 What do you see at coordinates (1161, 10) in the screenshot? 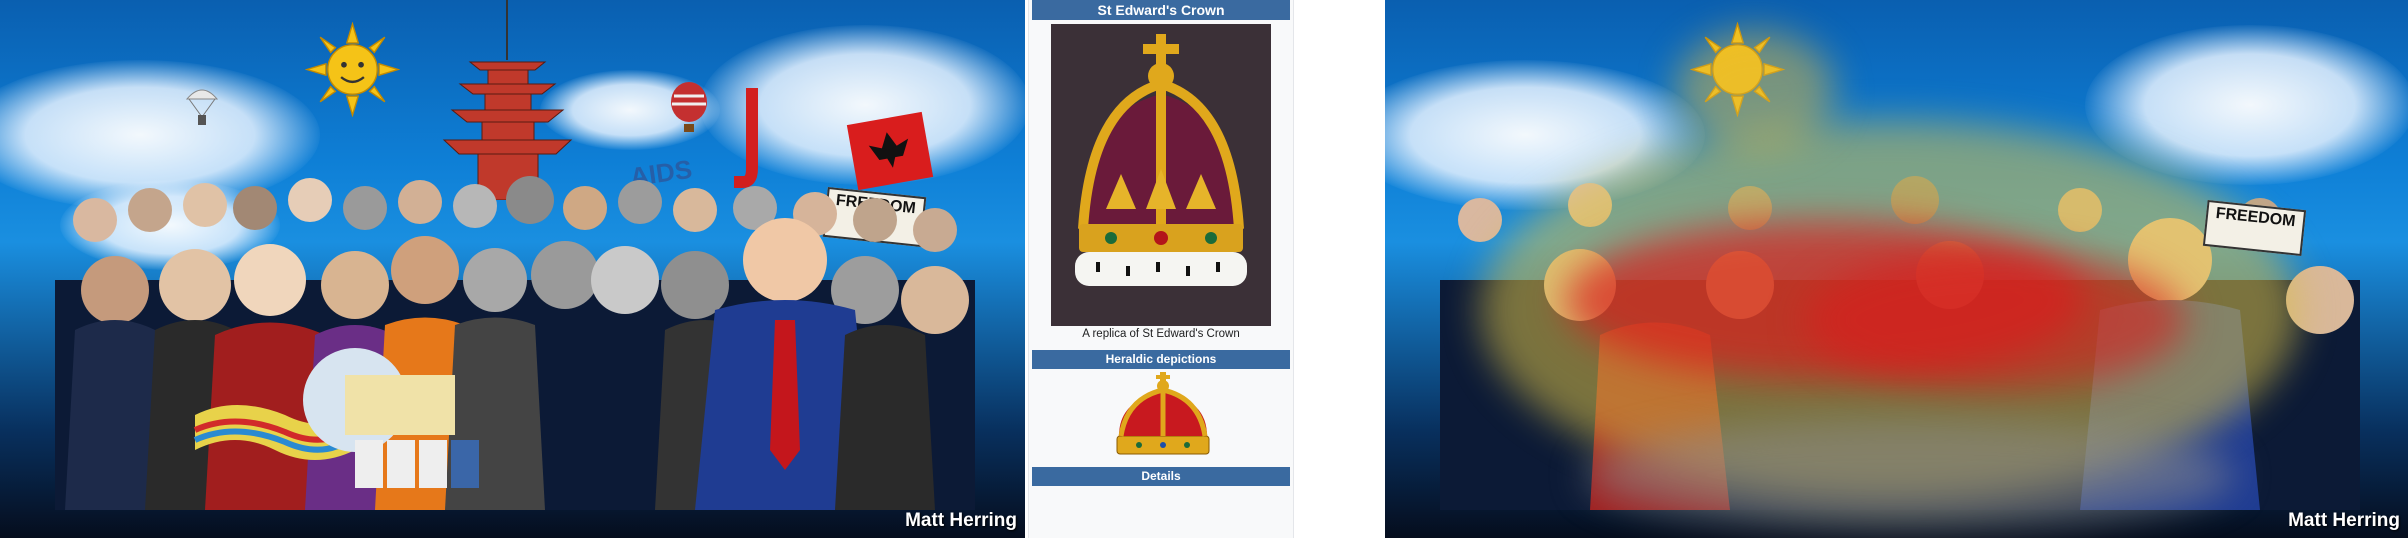
I see `infobox-title: St Edward's Crown` at bounding box center [1161, 10].